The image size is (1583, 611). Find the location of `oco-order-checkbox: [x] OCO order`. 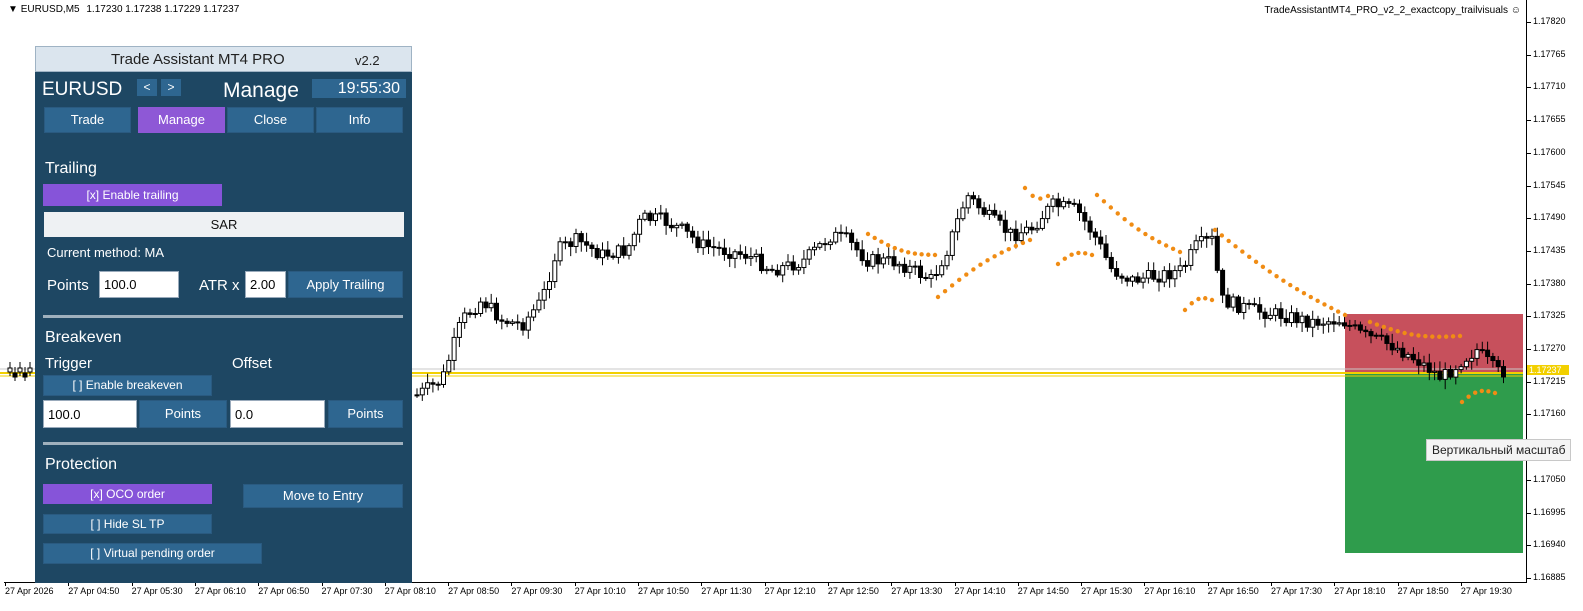

oco-order-checkbox: [x] OCO order is located at coordinates (127, 494).